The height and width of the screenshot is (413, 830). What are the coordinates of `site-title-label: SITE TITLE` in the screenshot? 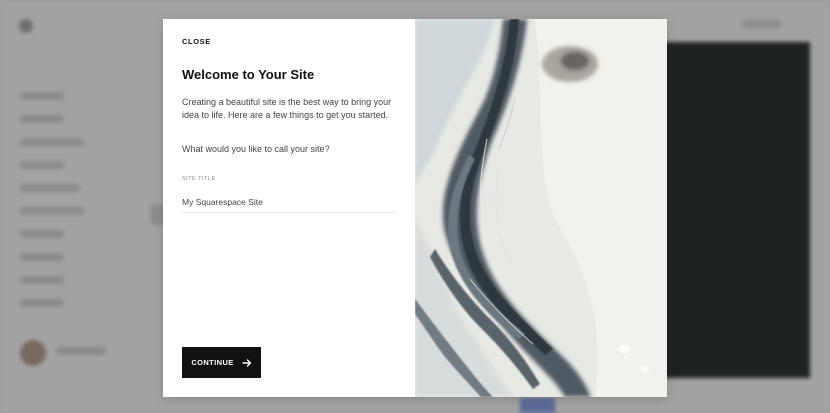 It's located at (199, 179).